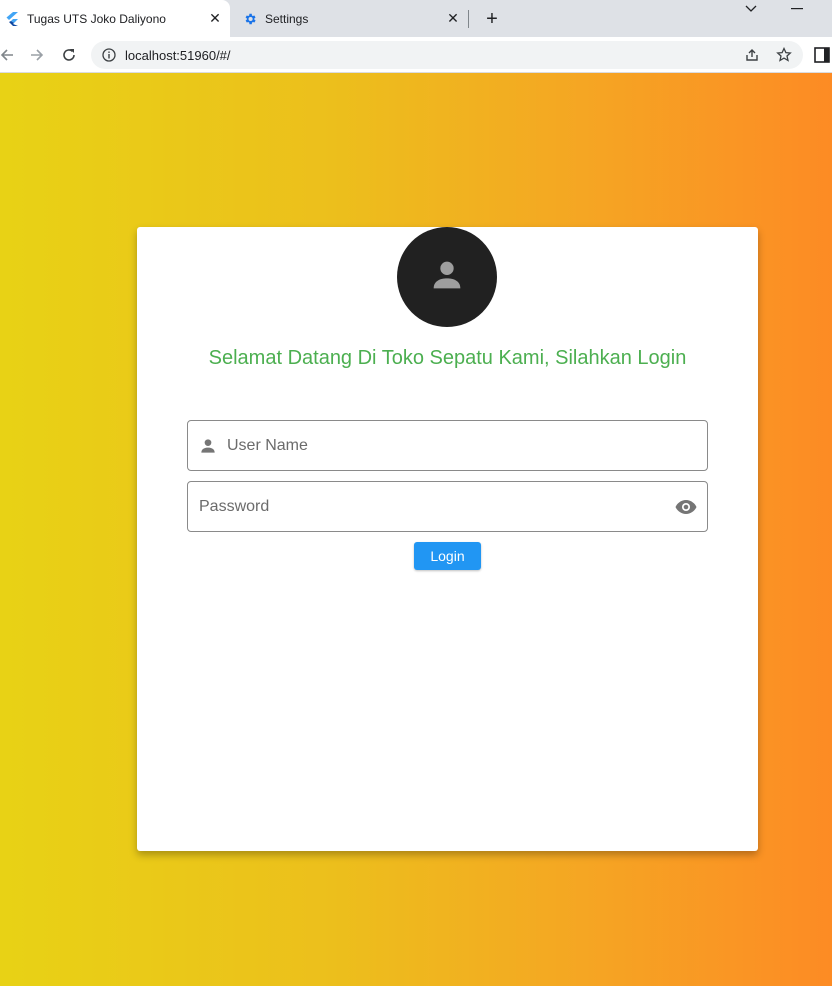 The height and width of the screenshot is (986, 832). I want to click on address-bar: localhost:51960/#/, so click(447, 55).